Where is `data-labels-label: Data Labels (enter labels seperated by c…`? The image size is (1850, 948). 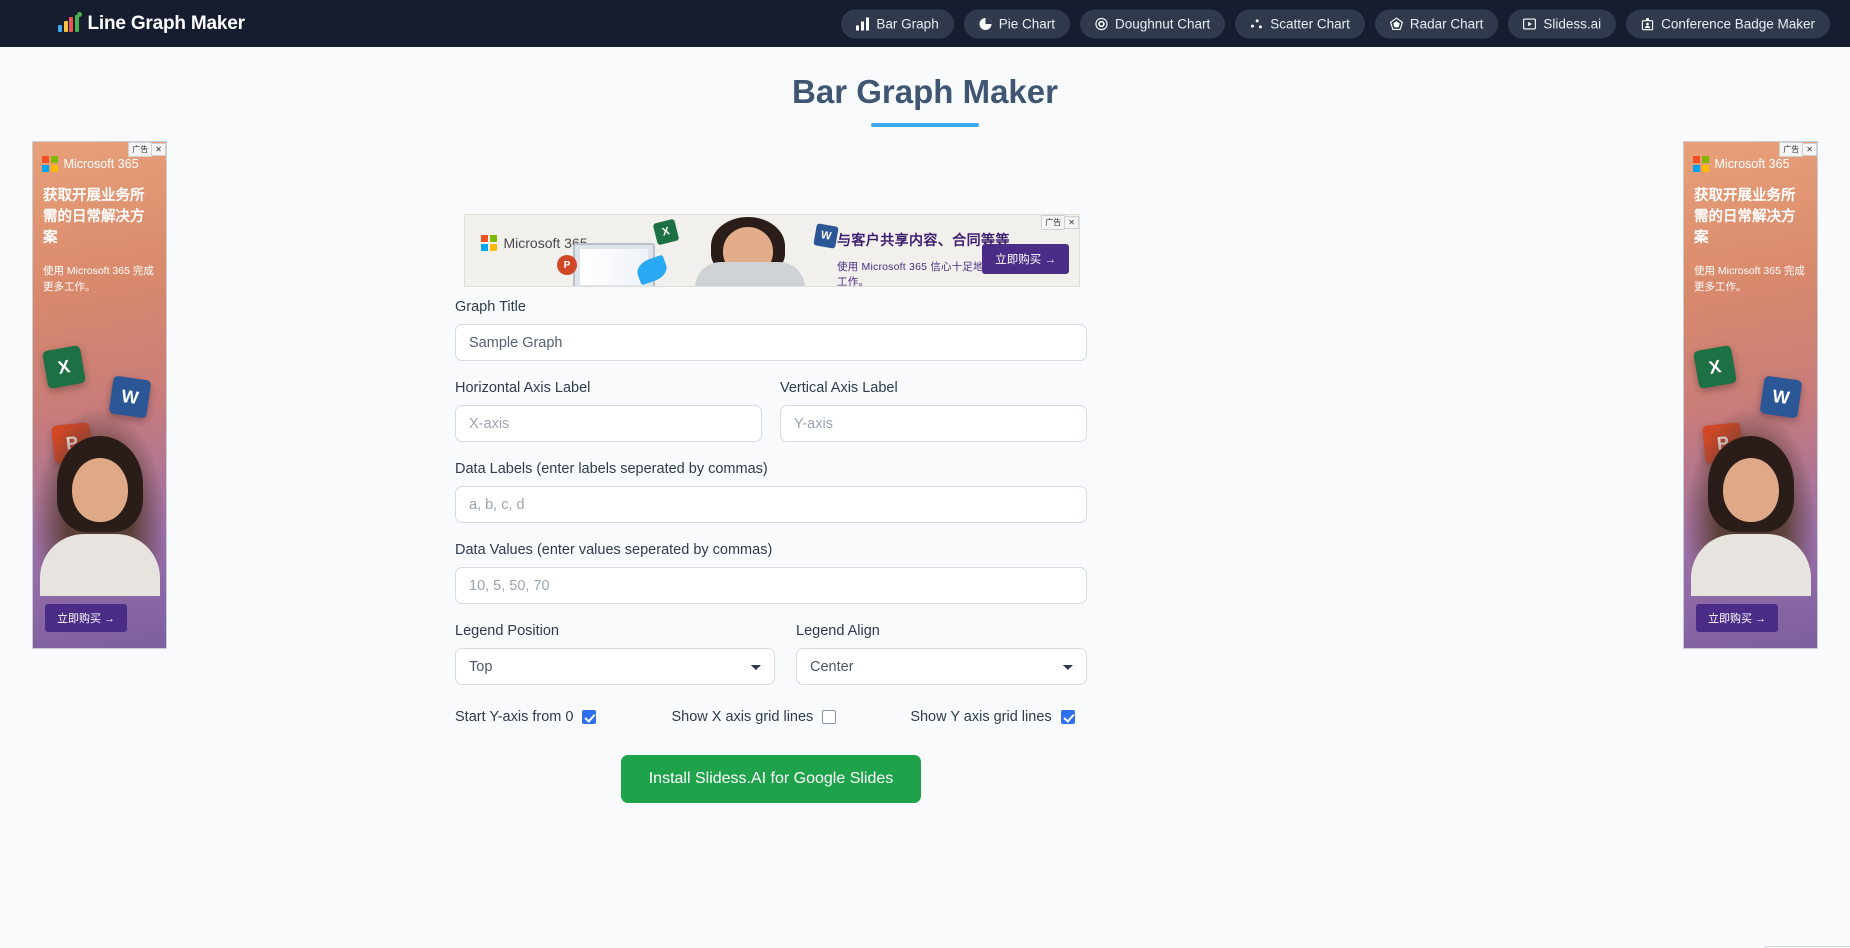
data-labels-label: Data Labels (enter labels seperated by c… is located at coordinates (611, 469).